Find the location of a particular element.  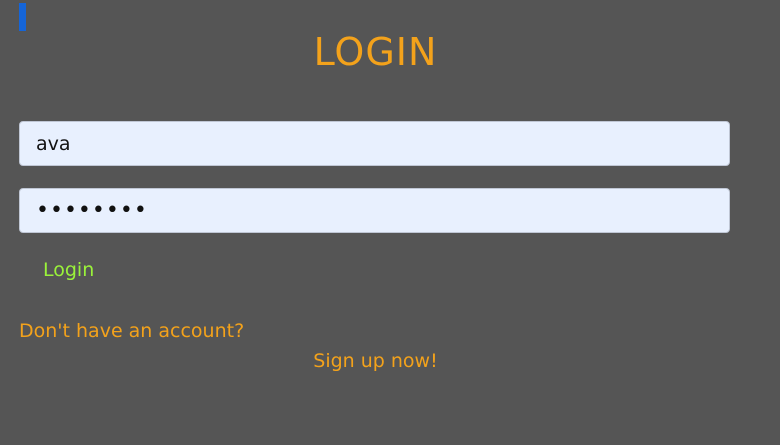

login-button: Login is located at coordinates (68, 270).